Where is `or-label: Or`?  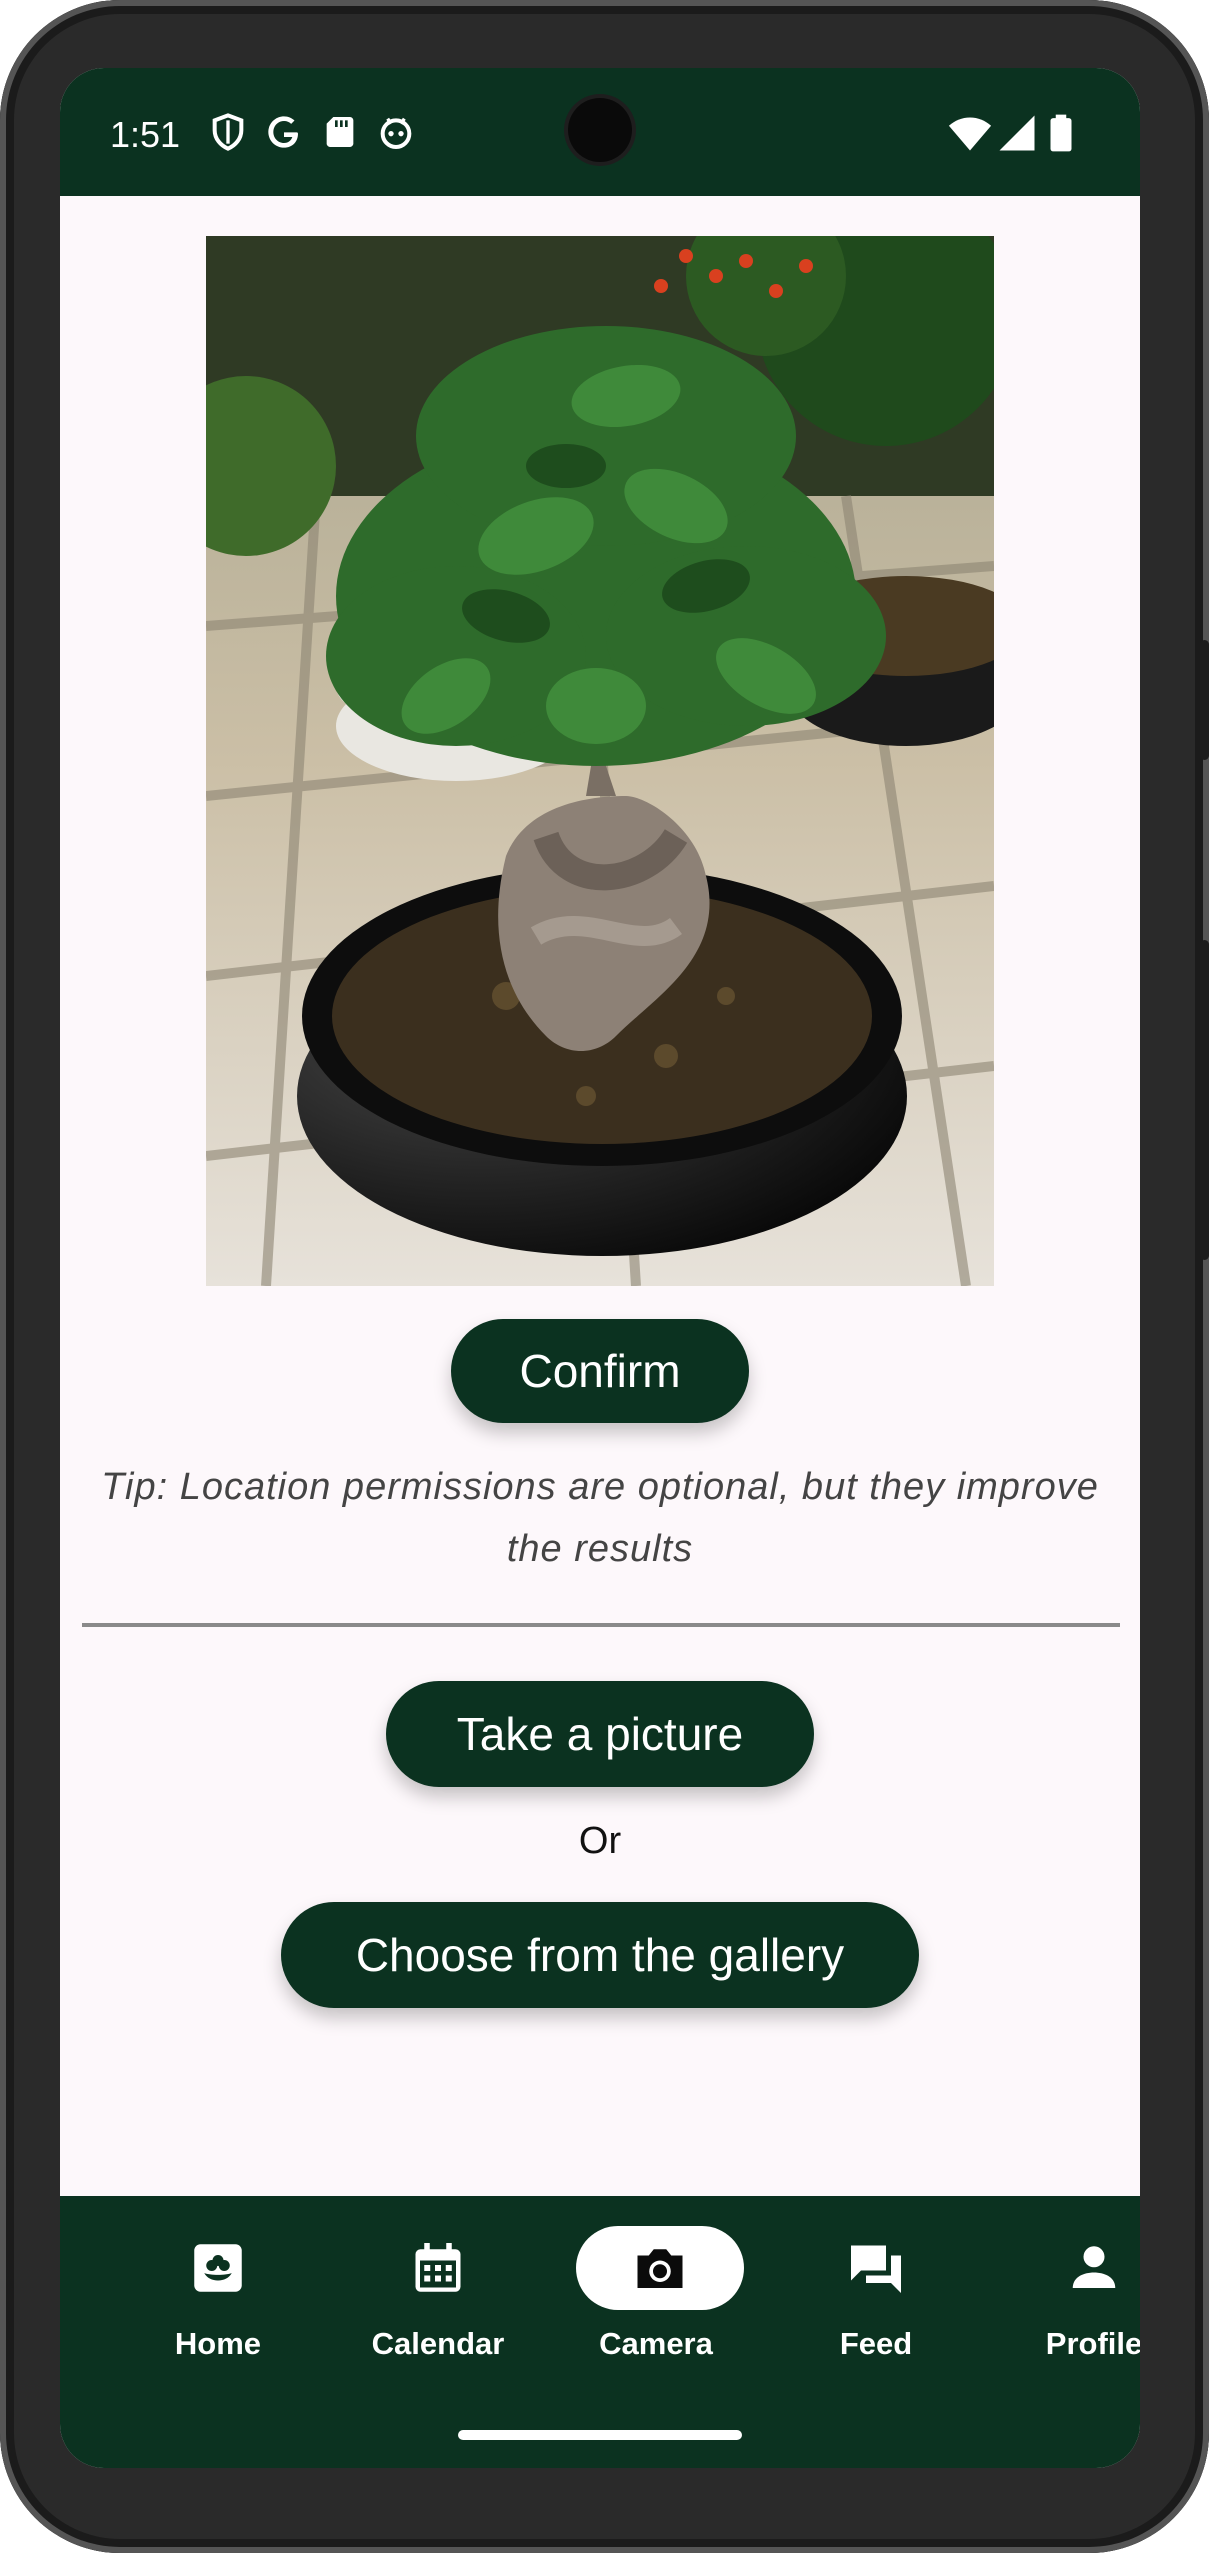
or-label: Or is located at coordinates (600, 1841).